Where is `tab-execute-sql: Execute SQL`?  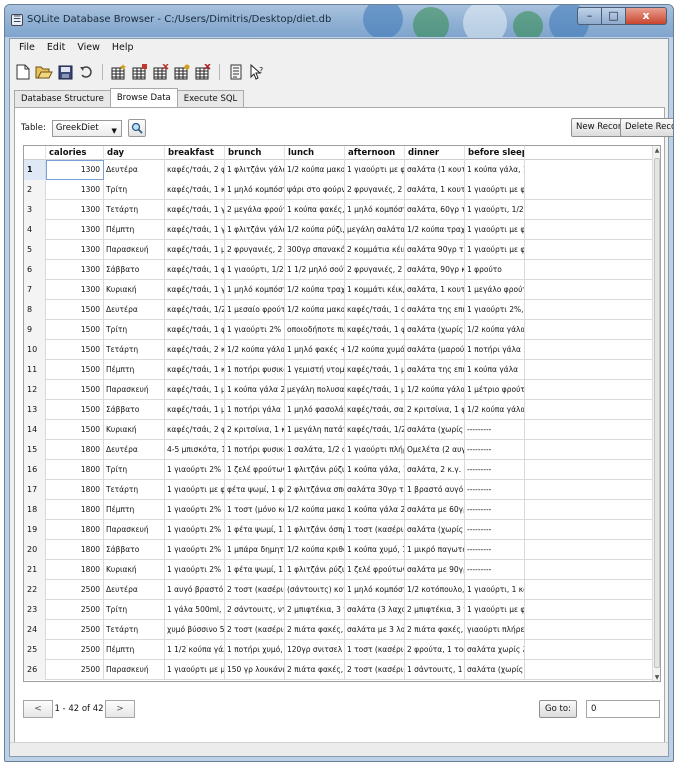
tab-execute-sql: Execute SQL is located at coordinates (210, 98).